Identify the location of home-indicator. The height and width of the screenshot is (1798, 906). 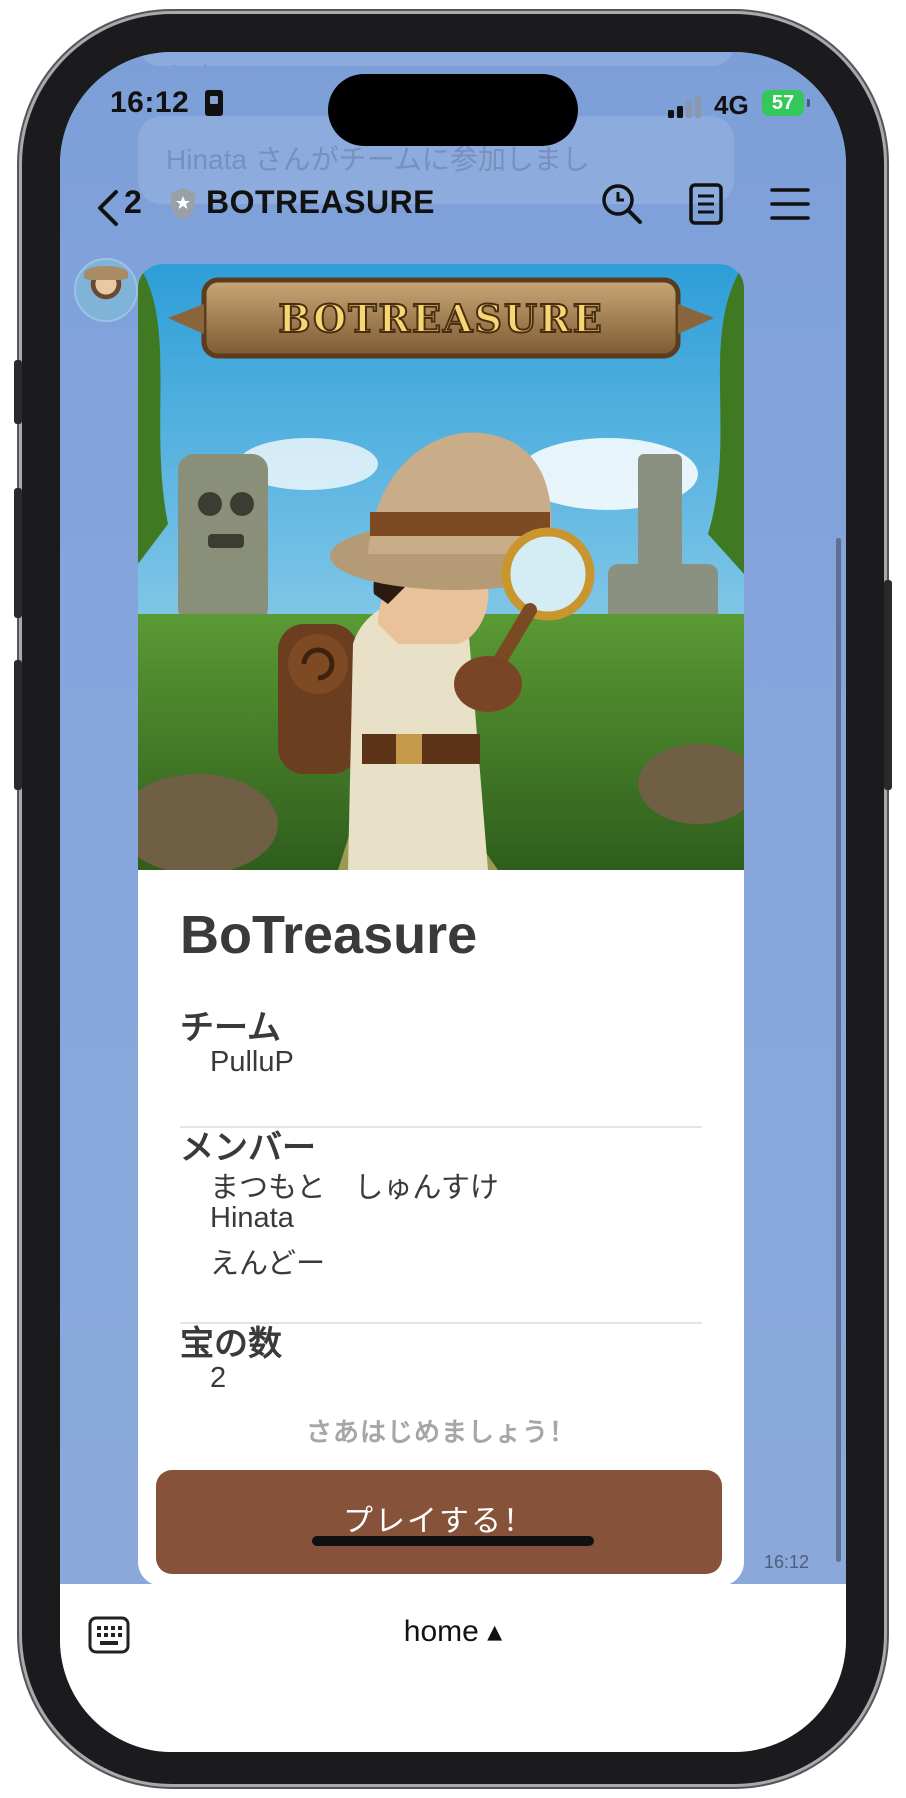
(453, 1541).